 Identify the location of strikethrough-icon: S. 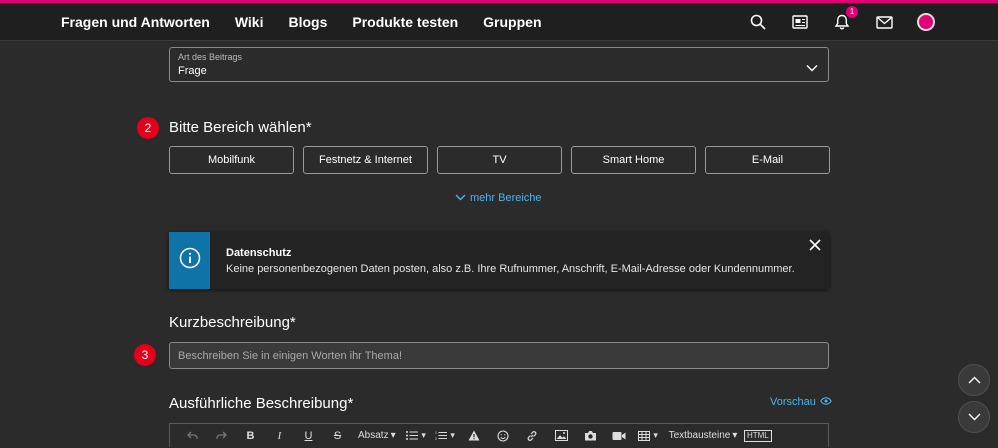
(337, 436).